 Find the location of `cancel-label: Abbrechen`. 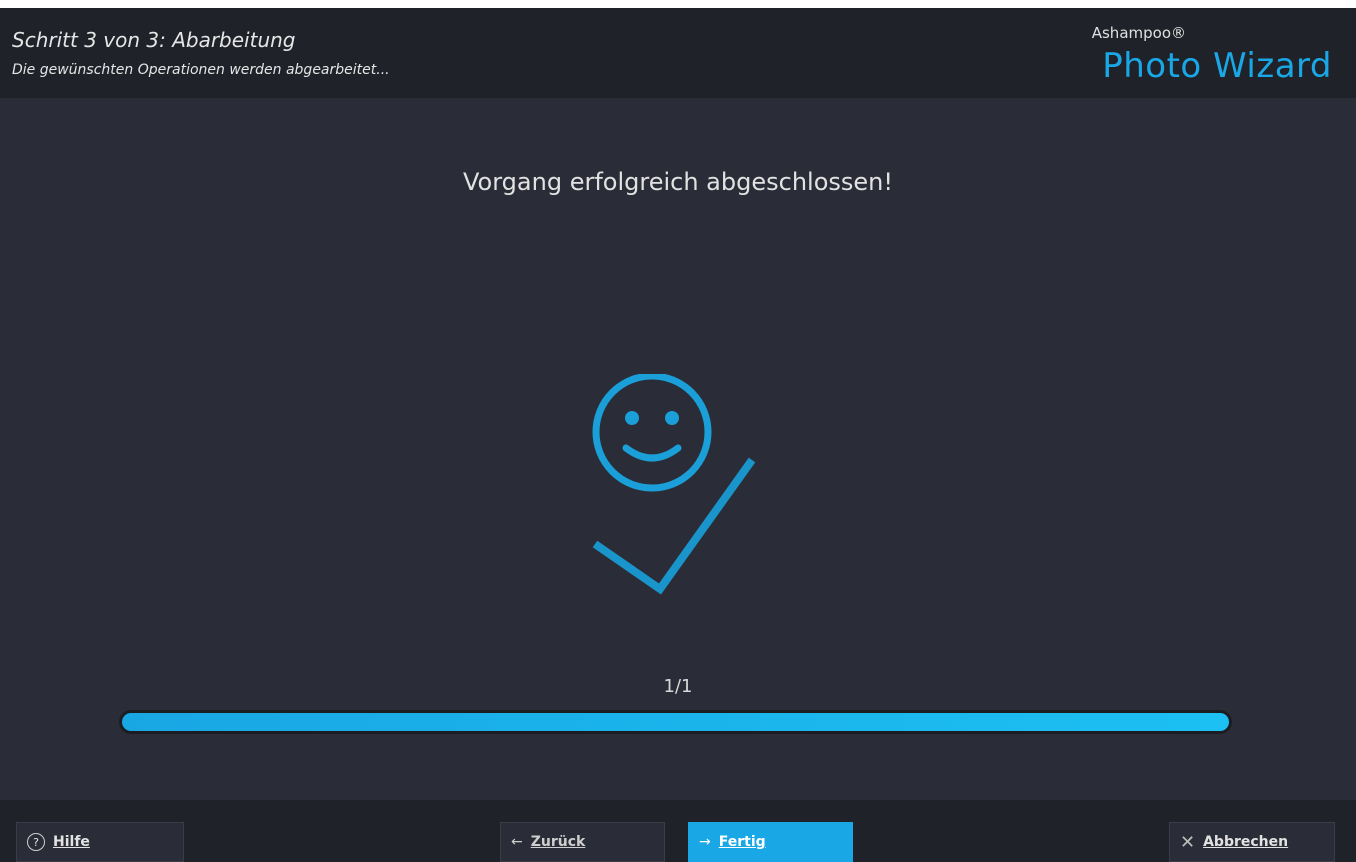

cancel-label: Abbrechen is located at coordinates (1246, 842).